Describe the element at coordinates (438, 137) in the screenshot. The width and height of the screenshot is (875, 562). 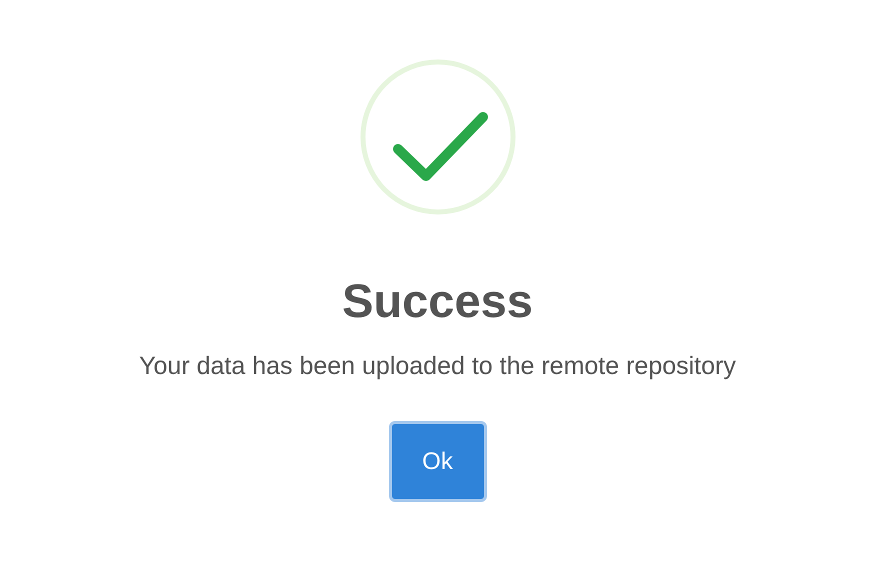
I see `success-check-icon` at that location.